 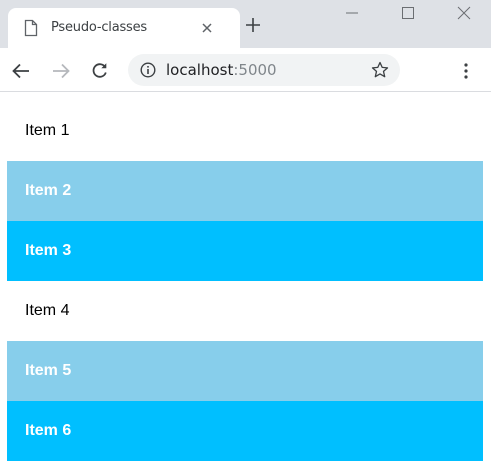 I want to click on kebab-menu-icon, so click(x=466, y=71).